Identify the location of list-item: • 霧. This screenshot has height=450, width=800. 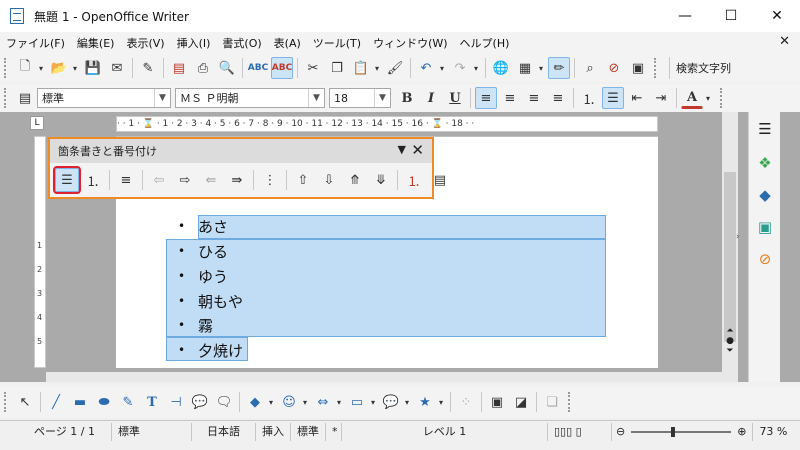
(195, 325).